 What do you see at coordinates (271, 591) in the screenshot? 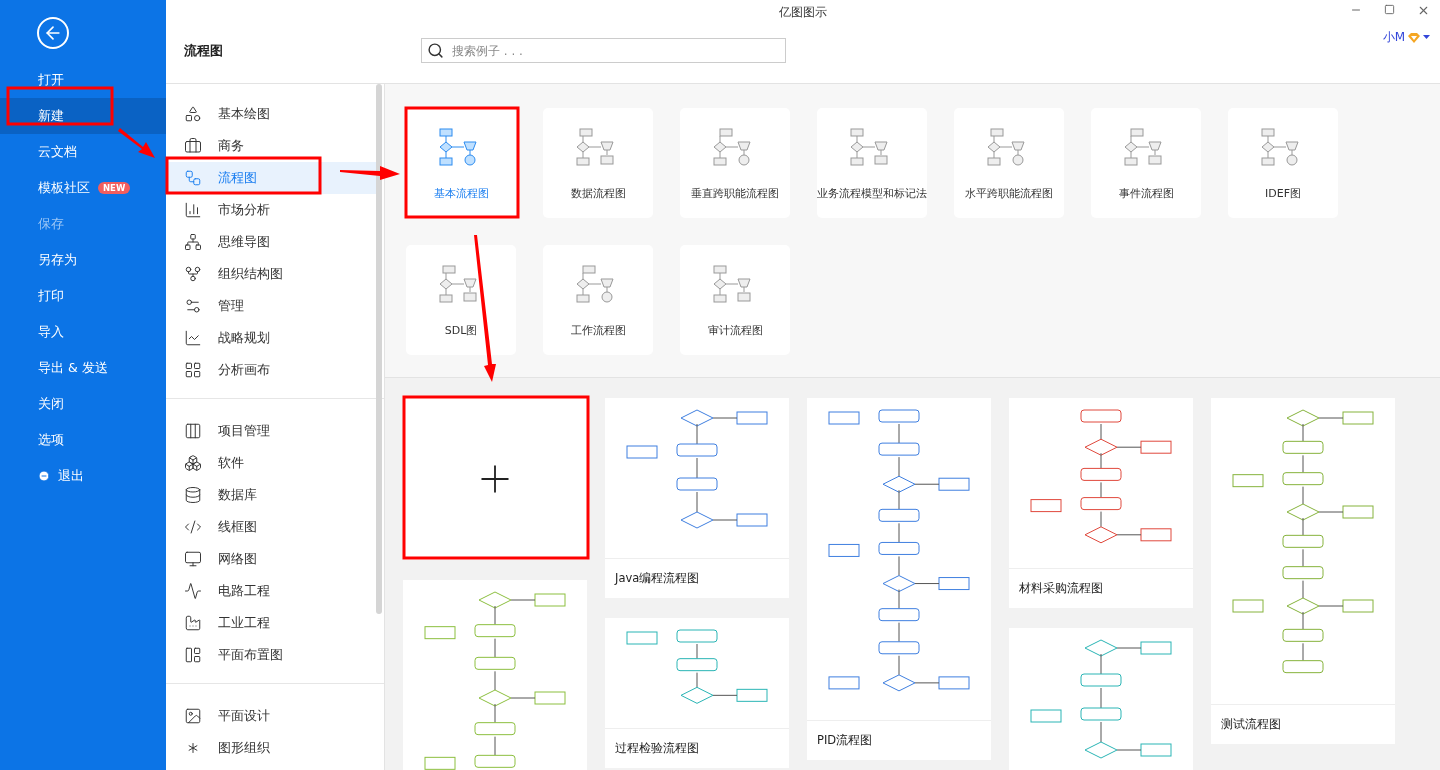
I see `category-item: 电路工程` at bounding box center [271, 591].